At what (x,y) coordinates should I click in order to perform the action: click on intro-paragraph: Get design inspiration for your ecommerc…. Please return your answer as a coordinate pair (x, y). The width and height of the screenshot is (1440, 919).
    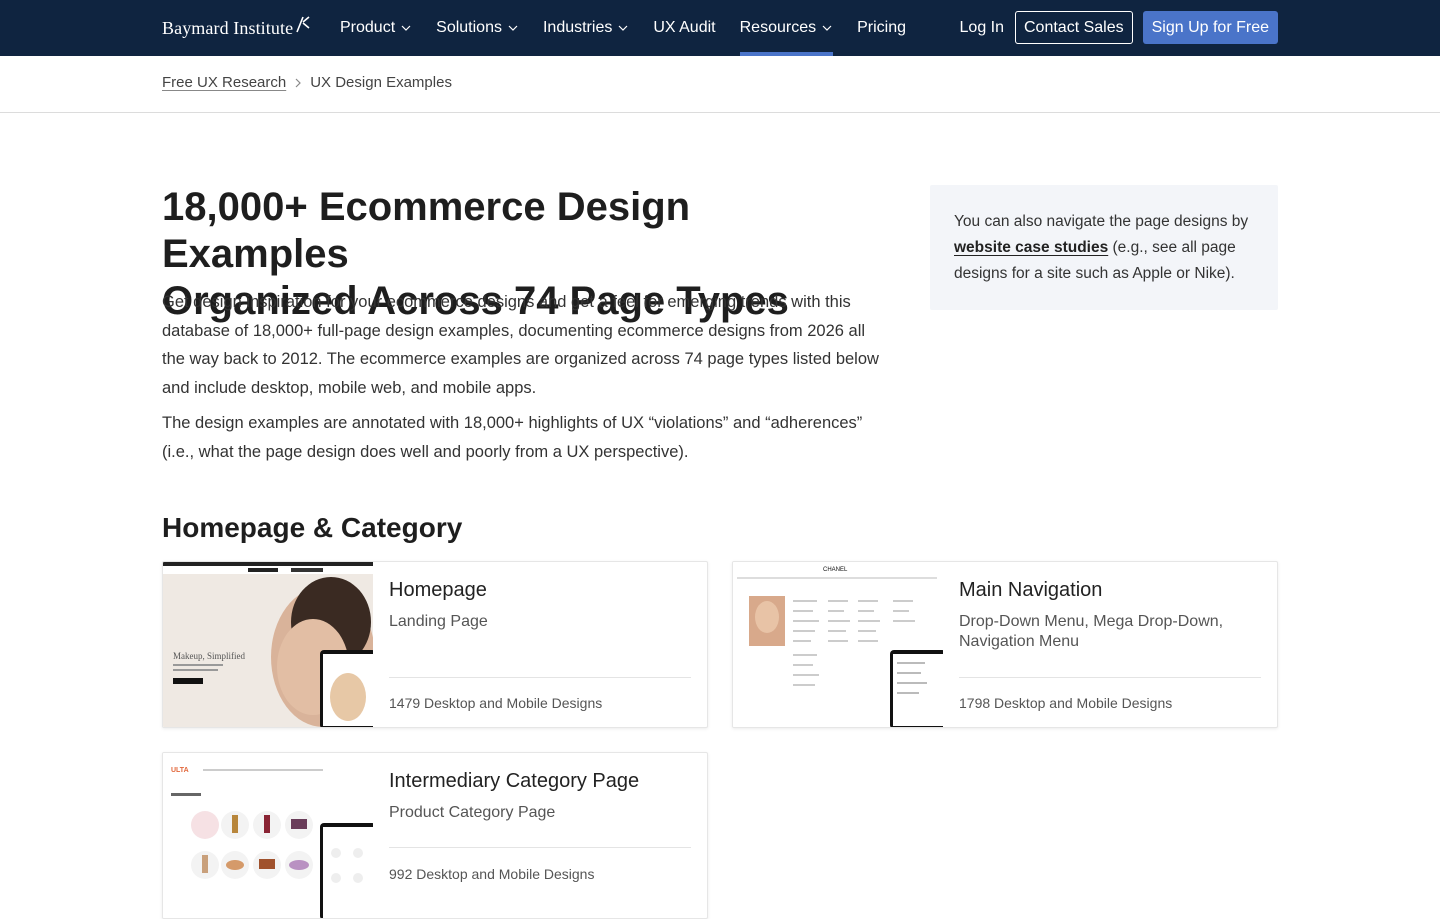
    Looking at the image, I should click on (520, 345).